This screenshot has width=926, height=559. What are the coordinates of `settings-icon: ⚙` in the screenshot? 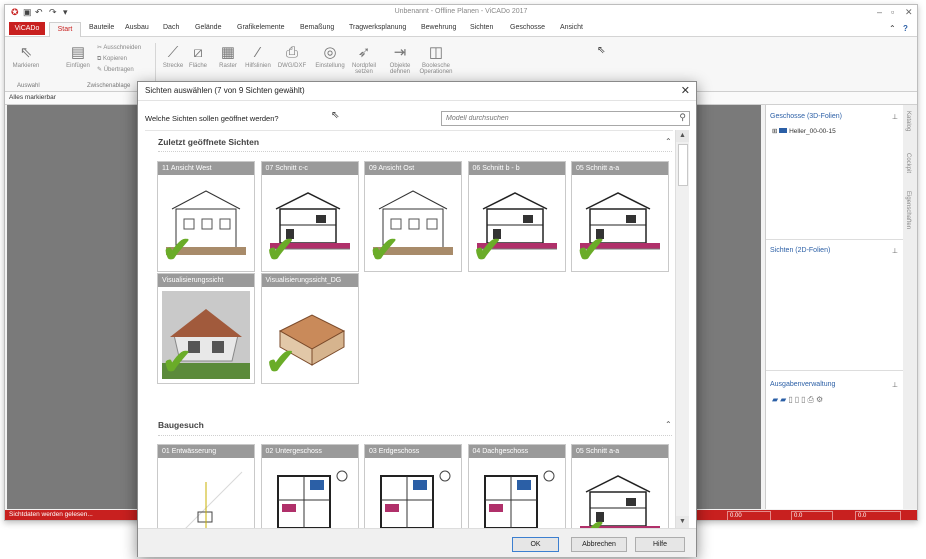 It's located at (820, 399).